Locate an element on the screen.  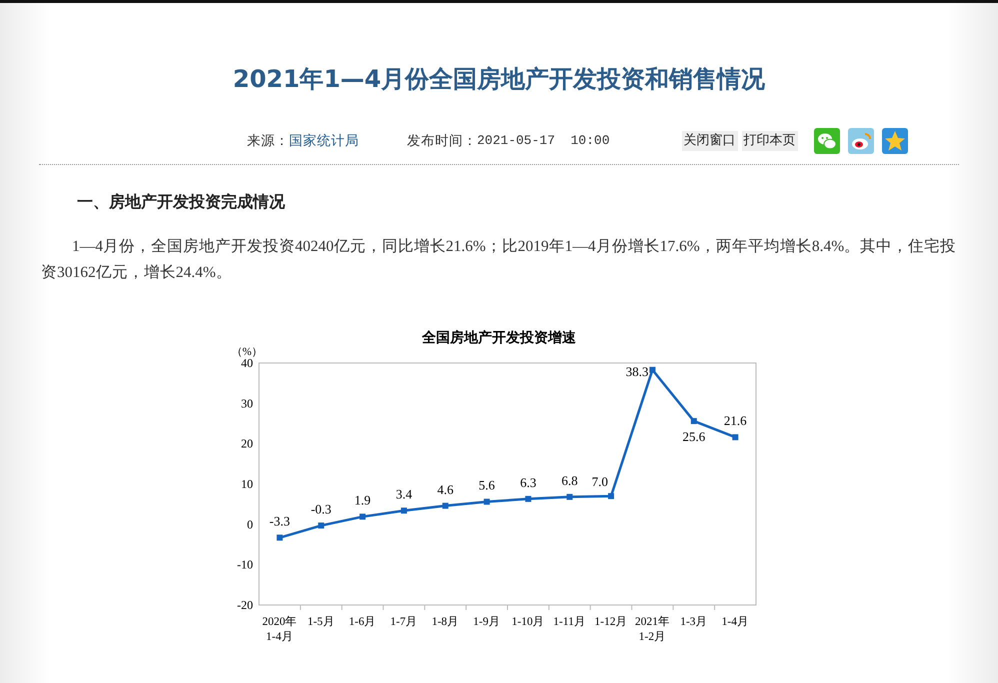
data-label: 1.9 is located at coordinates (362, 500).